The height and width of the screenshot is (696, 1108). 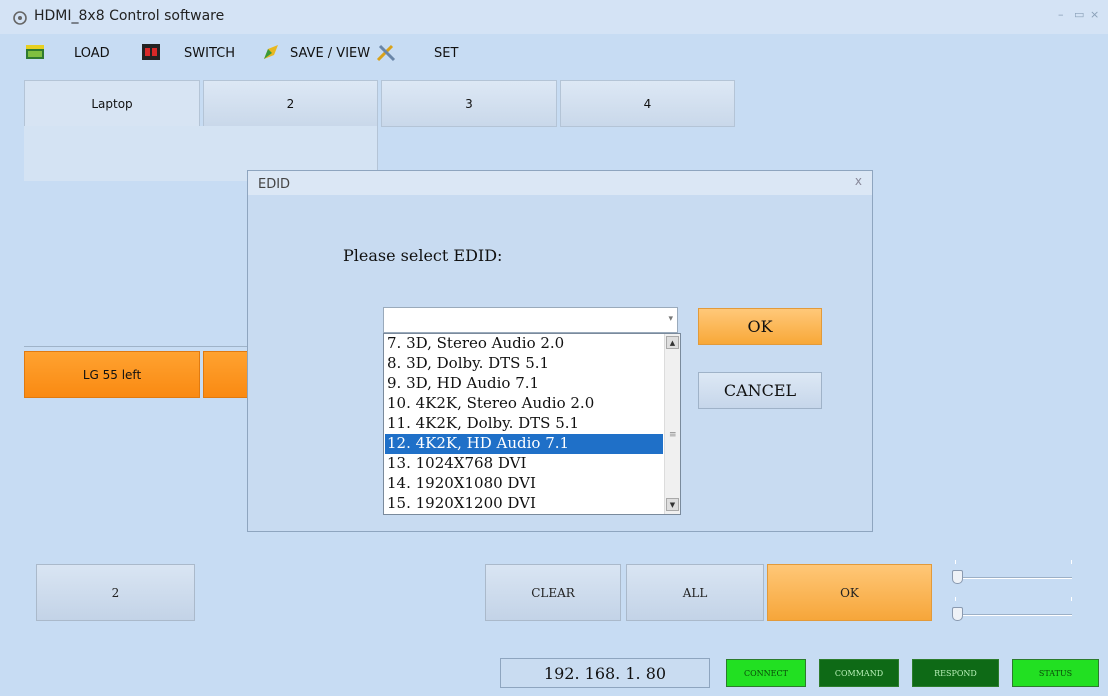 I want to click on save-view-button: SAVE / VIEW, so click(x=330, y=53).